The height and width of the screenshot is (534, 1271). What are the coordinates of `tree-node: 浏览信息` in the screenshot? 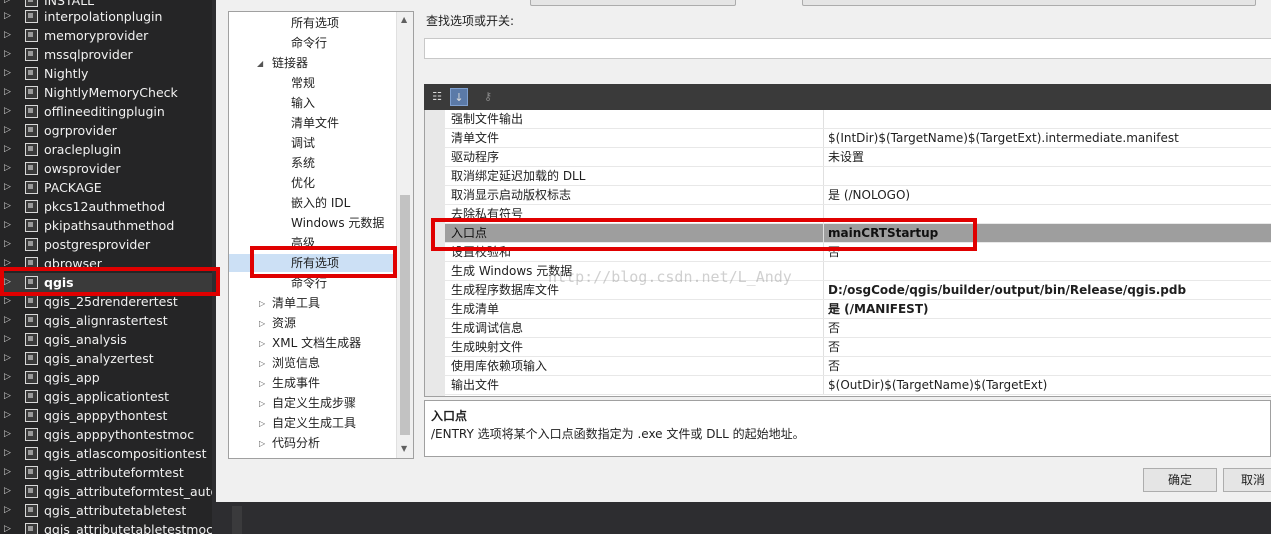 It's located at (296, 363).